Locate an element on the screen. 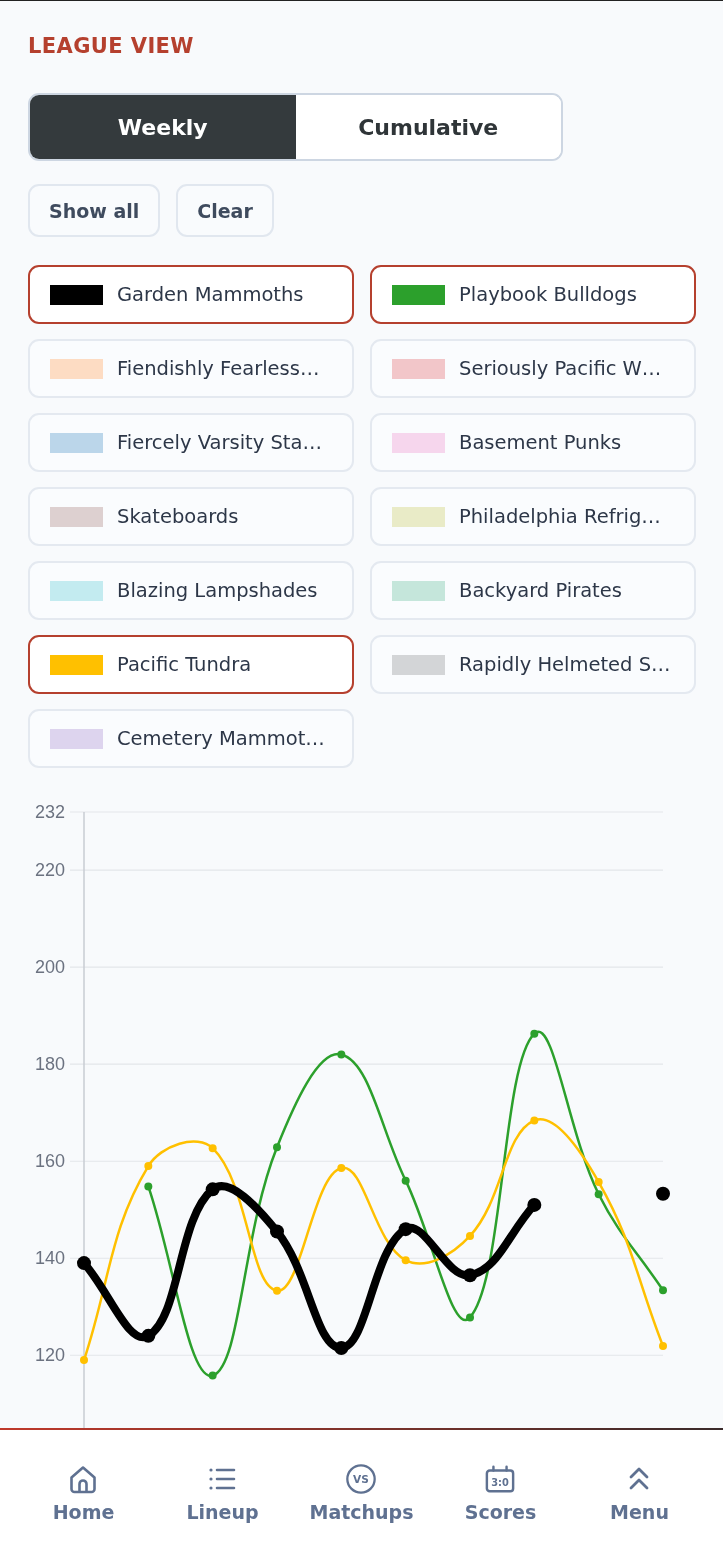 Image resolution: width=723 pixels, height=1567 pixels. nav-button: VS Matchups is located at coordinates (361, 1493).